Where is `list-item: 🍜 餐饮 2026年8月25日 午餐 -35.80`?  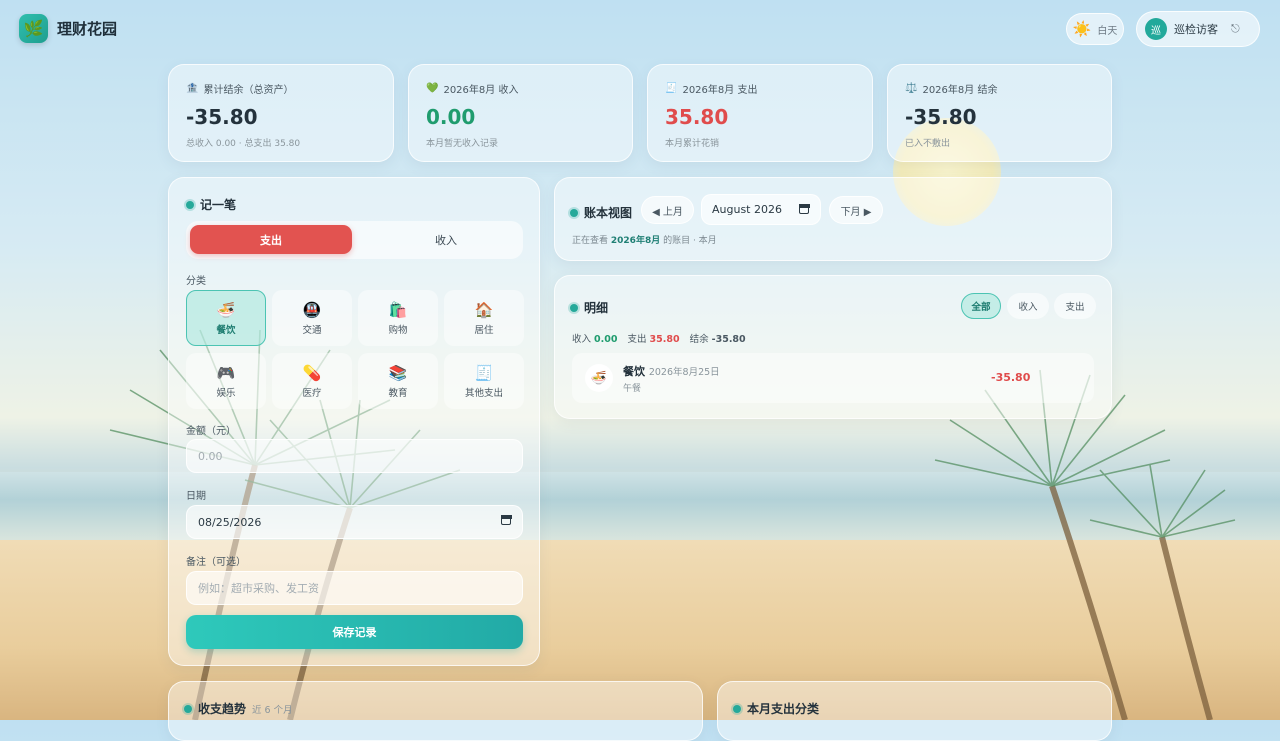
list-item: 🍜 餐饮 2026年8月25日 午餐 -35.80 is located at coordinates (833, 378).